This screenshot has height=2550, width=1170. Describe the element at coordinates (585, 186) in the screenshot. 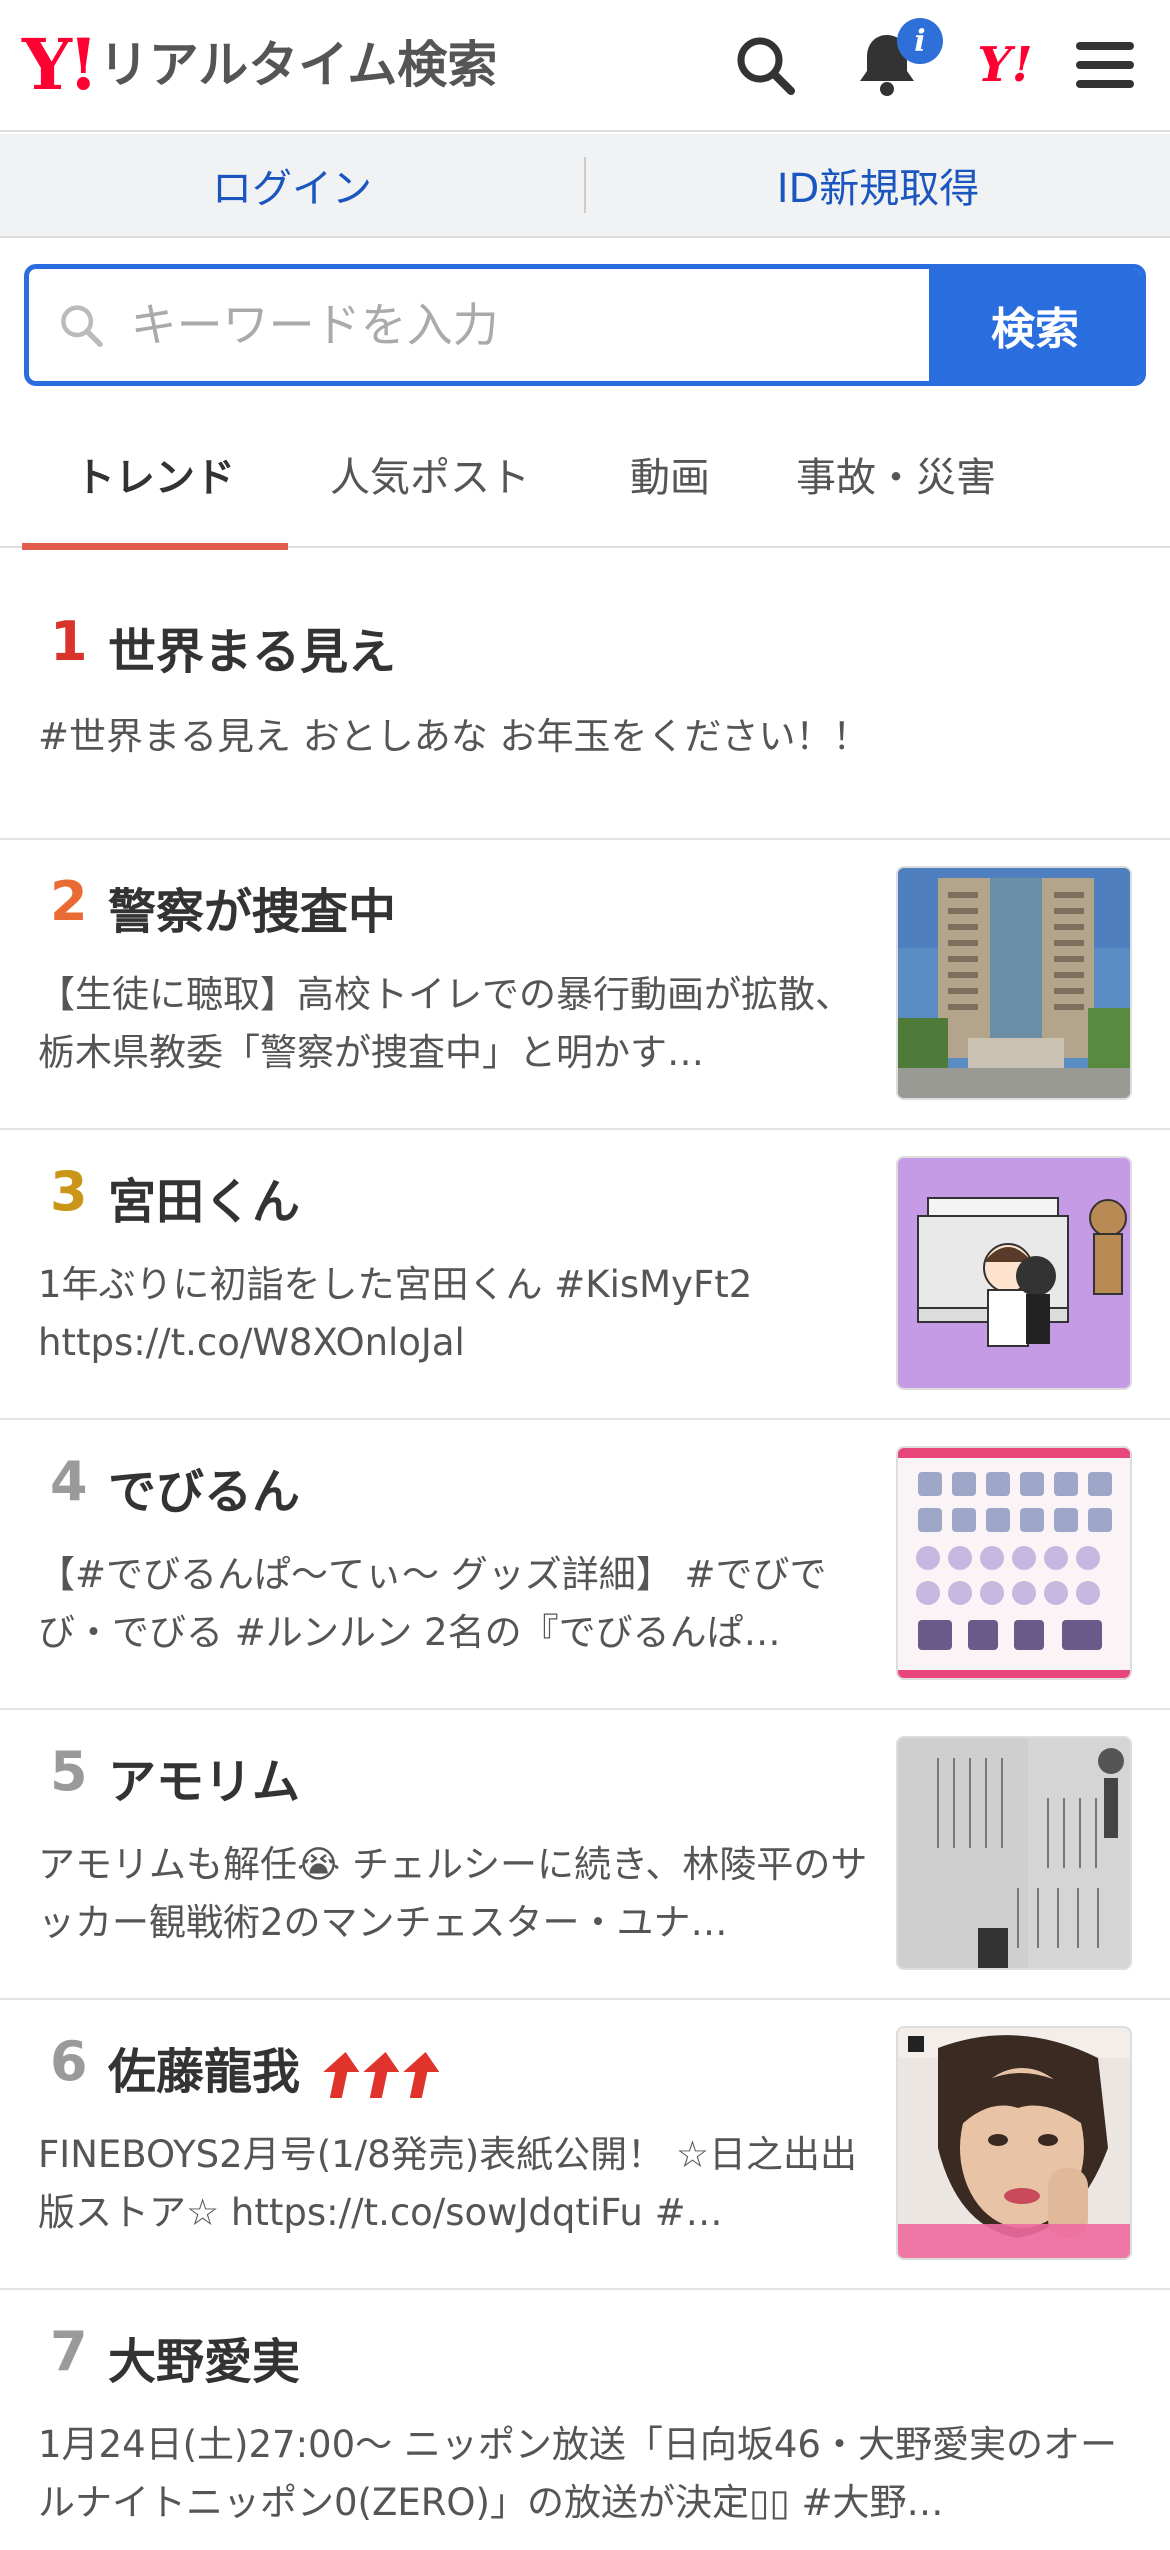

I see `login-bar: ログイン ID新規取得` at that location.